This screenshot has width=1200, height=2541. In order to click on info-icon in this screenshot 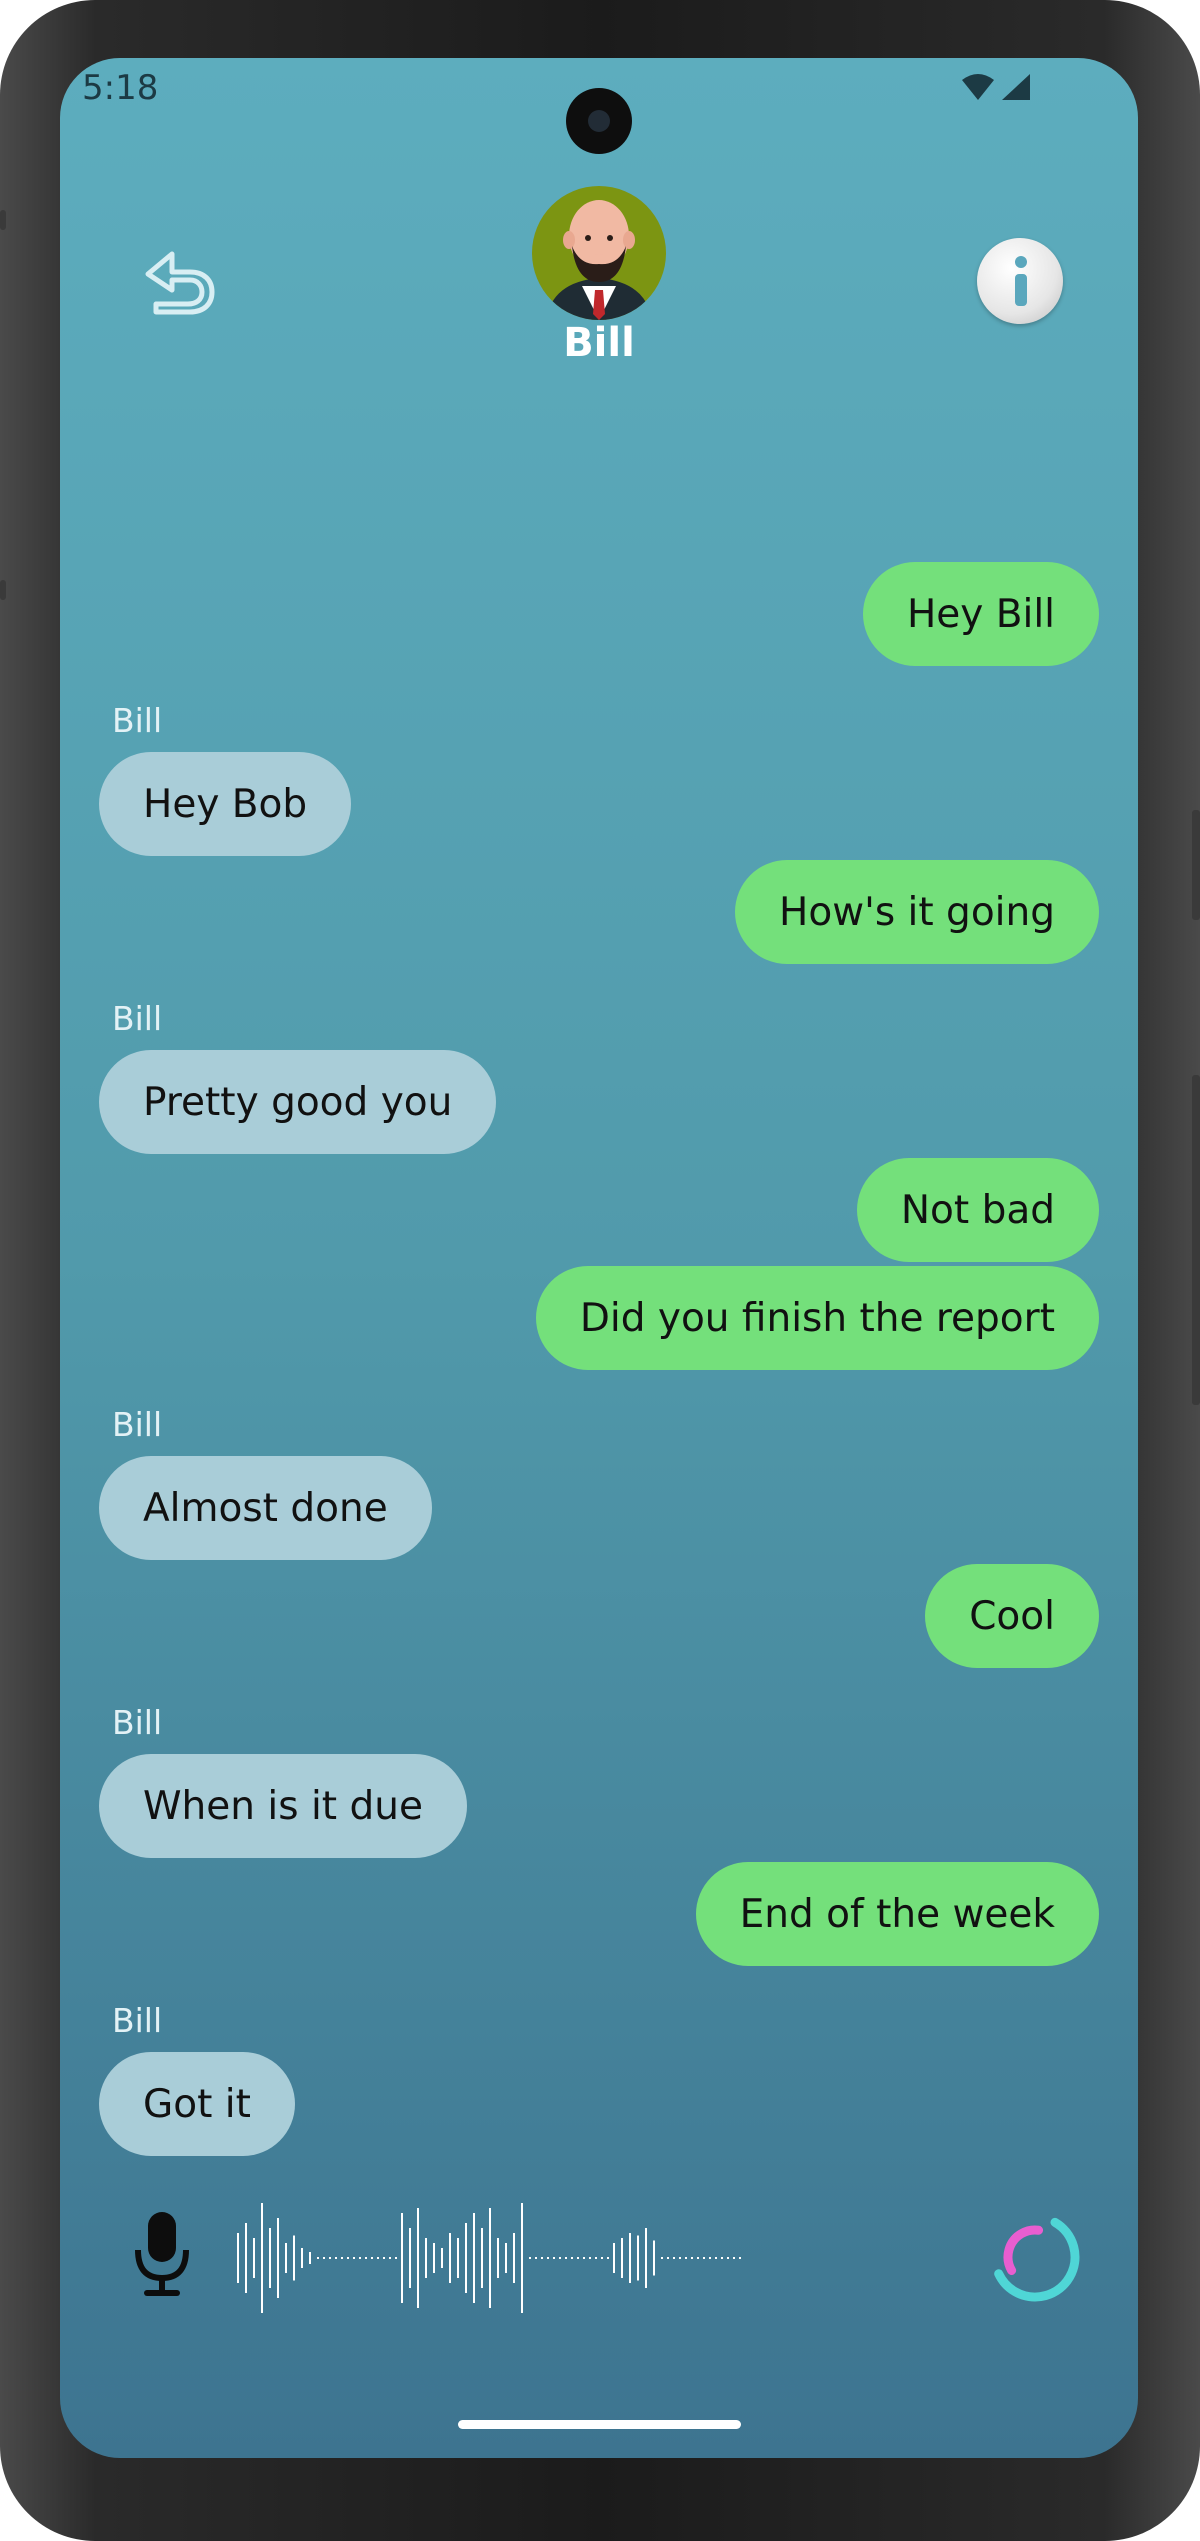, I will do `click(1021, 262)`.